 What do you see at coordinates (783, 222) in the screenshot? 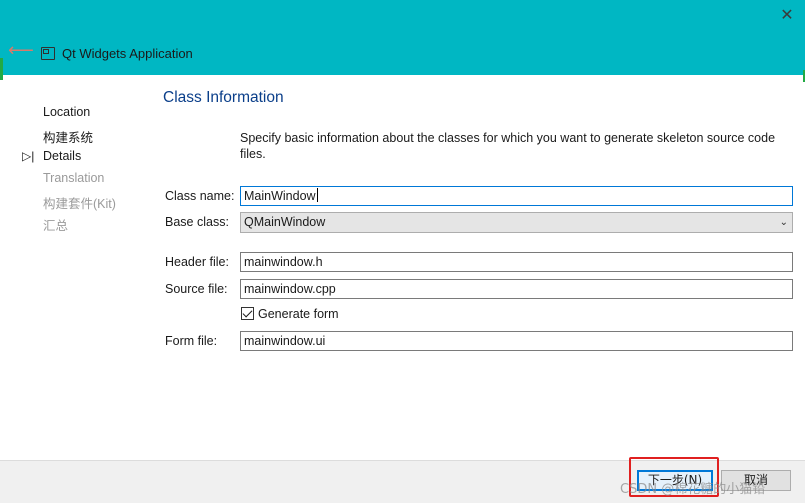
I see `chevron-down-icon: ⌄` at bounding box center [783, 222].